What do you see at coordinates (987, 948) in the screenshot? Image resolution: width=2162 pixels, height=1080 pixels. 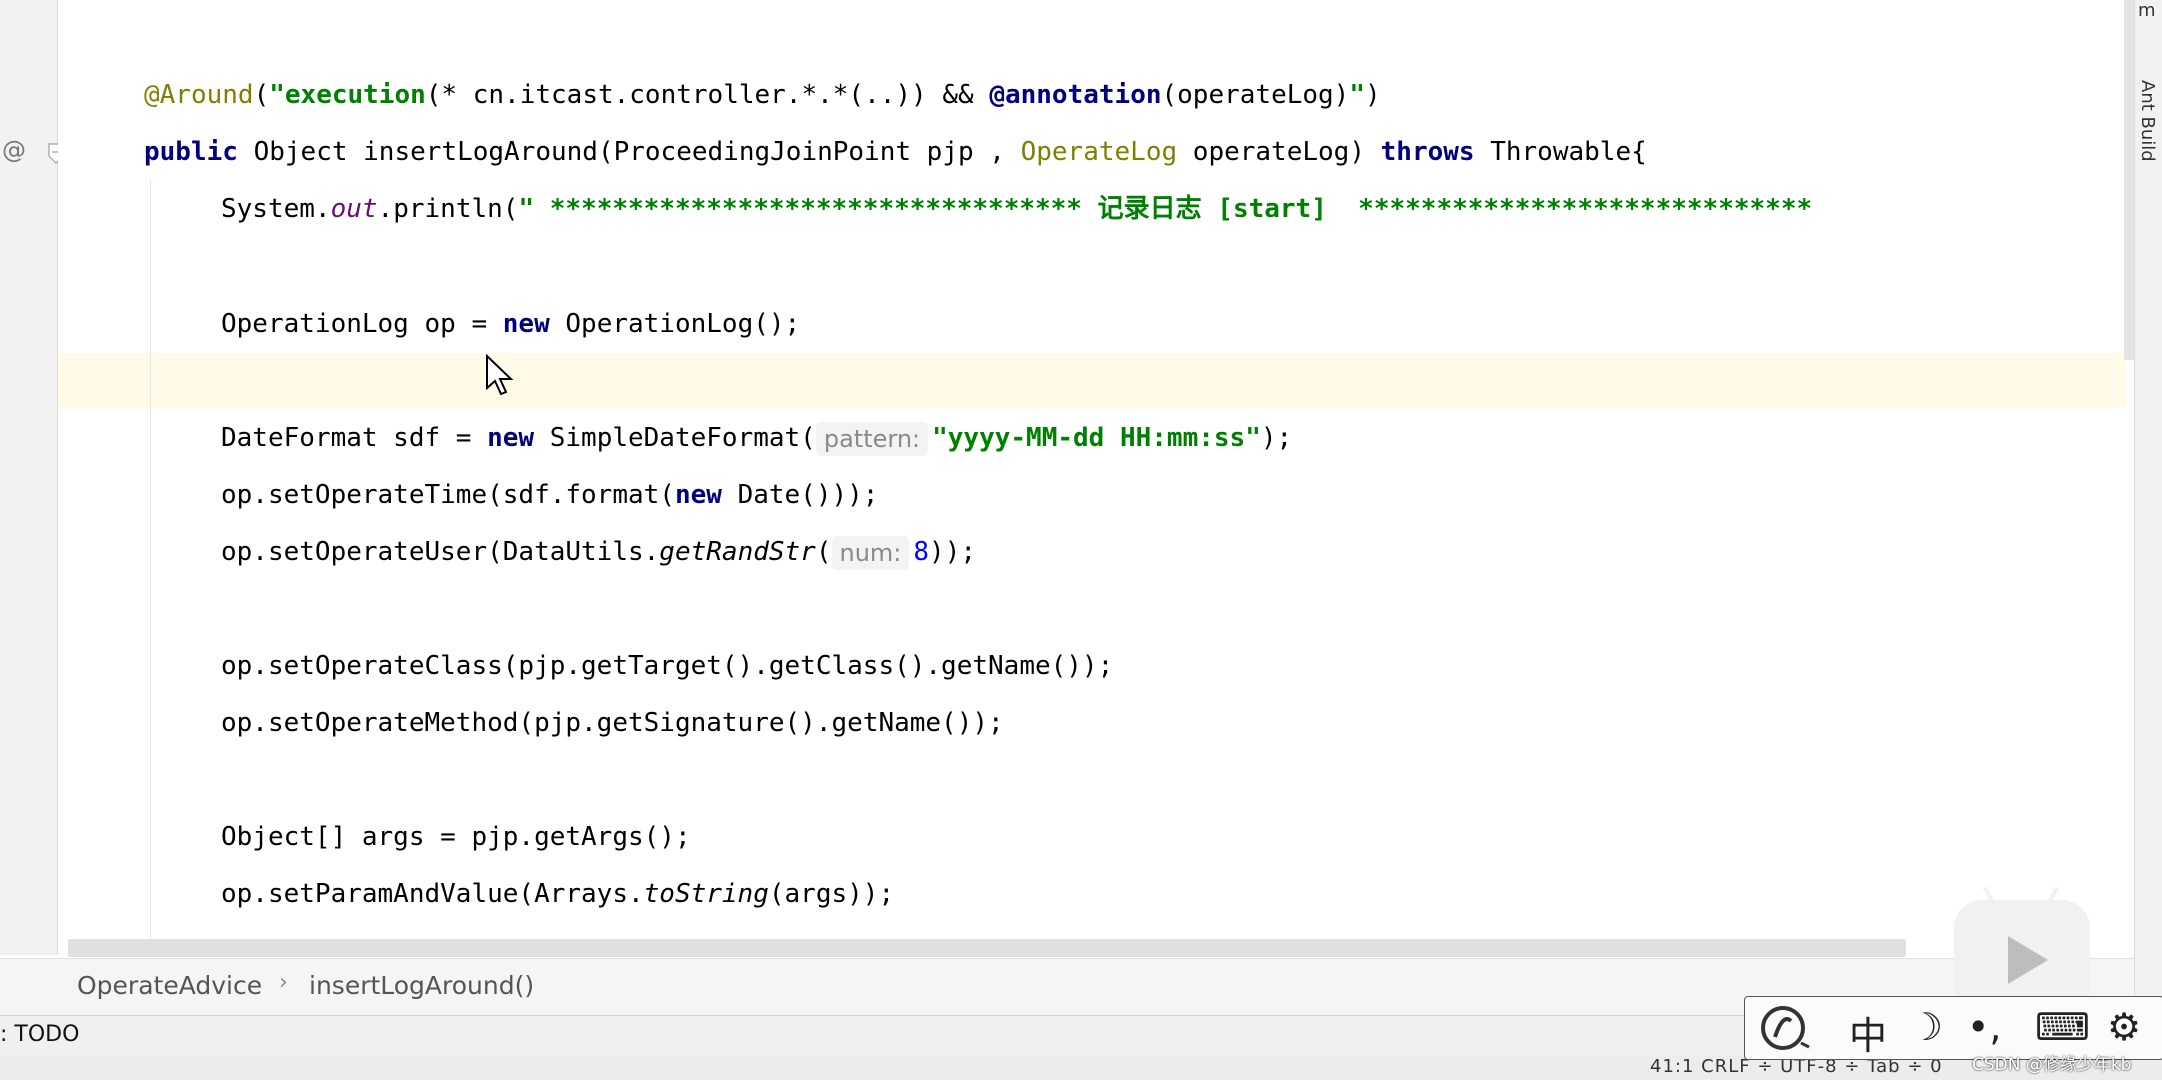 I see `horizontal-scrollbar` at bounding box center [987, 948].